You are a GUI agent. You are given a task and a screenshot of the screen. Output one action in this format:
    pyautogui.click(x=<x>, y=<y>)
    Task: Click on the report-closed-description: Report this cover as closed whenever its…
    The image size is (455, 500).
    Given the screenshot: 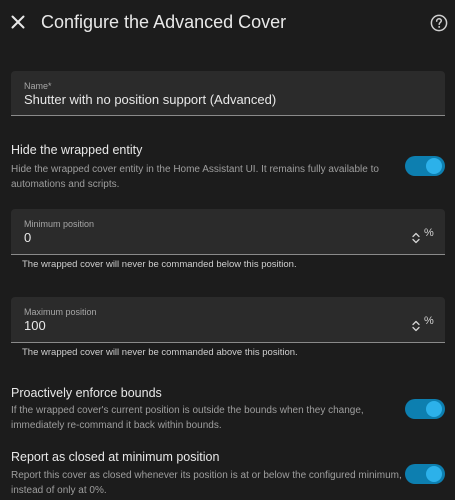 What is the action you would take?
    pyautogui.click(x=206, y=483)
    